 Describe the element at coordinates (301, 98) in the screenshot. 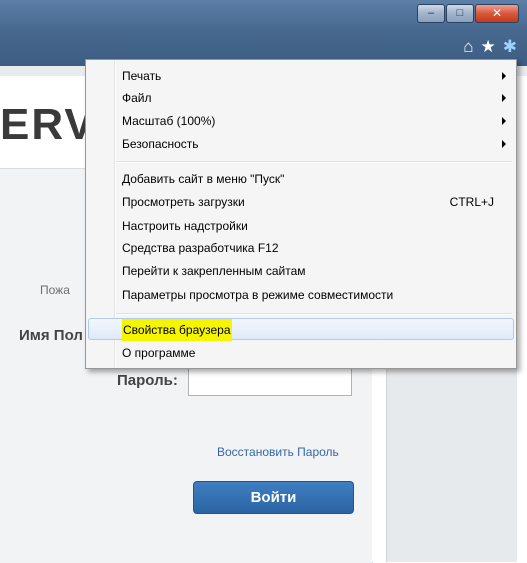

I see `menu-item-file: Файл` at that location.